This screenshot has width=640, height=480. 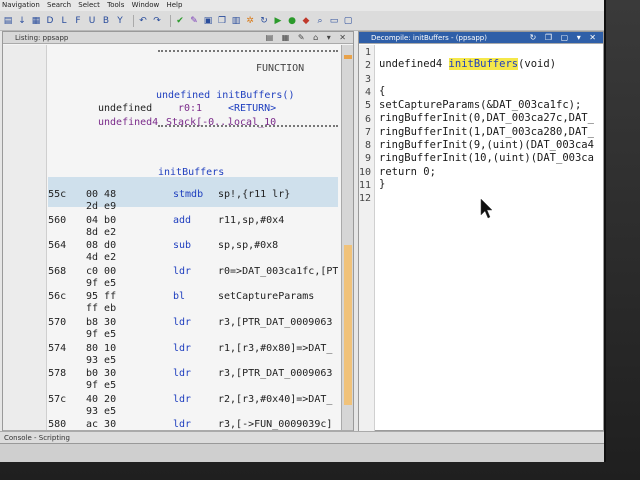 I want to click on data-icon: D, so click(x=50, y=21).